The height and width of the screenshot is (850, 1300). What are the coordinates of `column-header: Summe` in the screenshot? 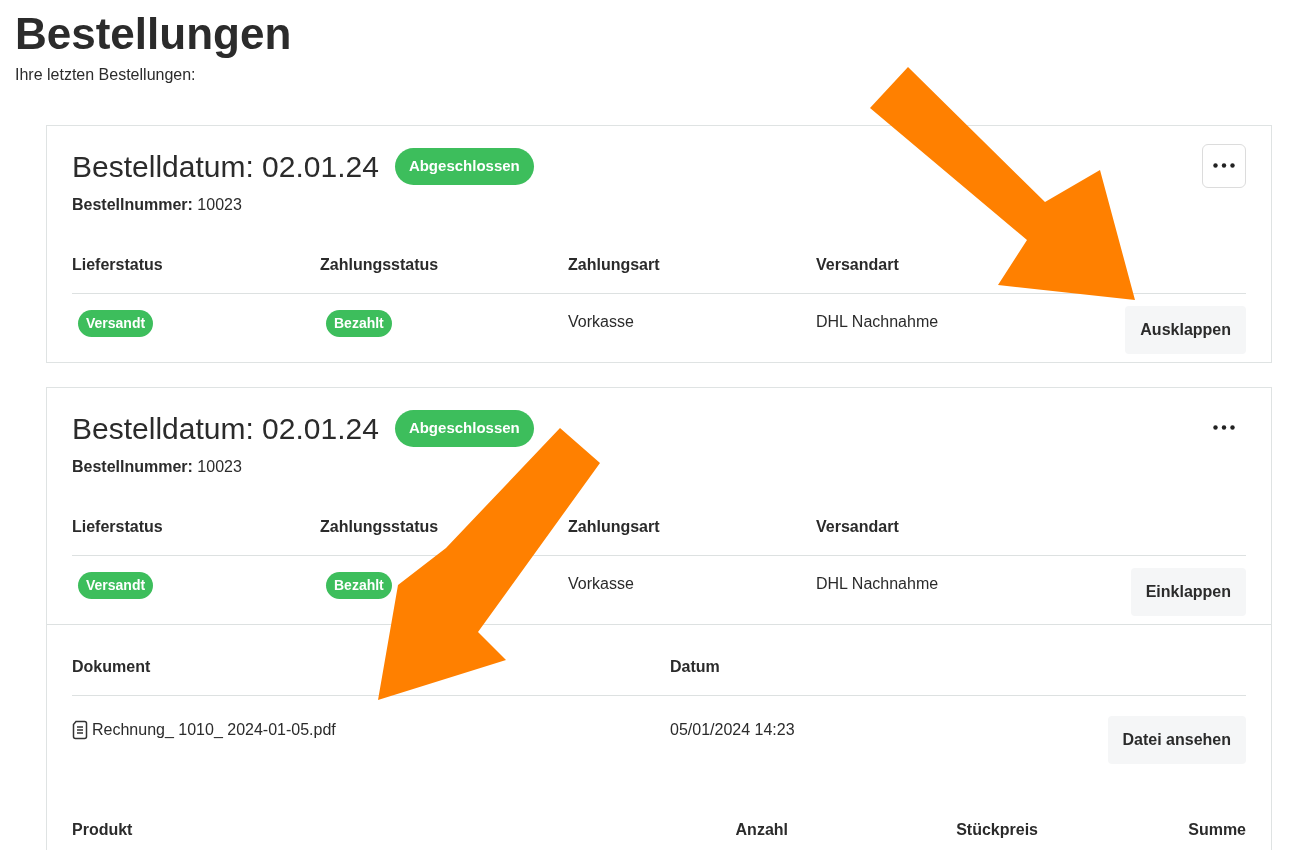 It's located at (1142, 824).